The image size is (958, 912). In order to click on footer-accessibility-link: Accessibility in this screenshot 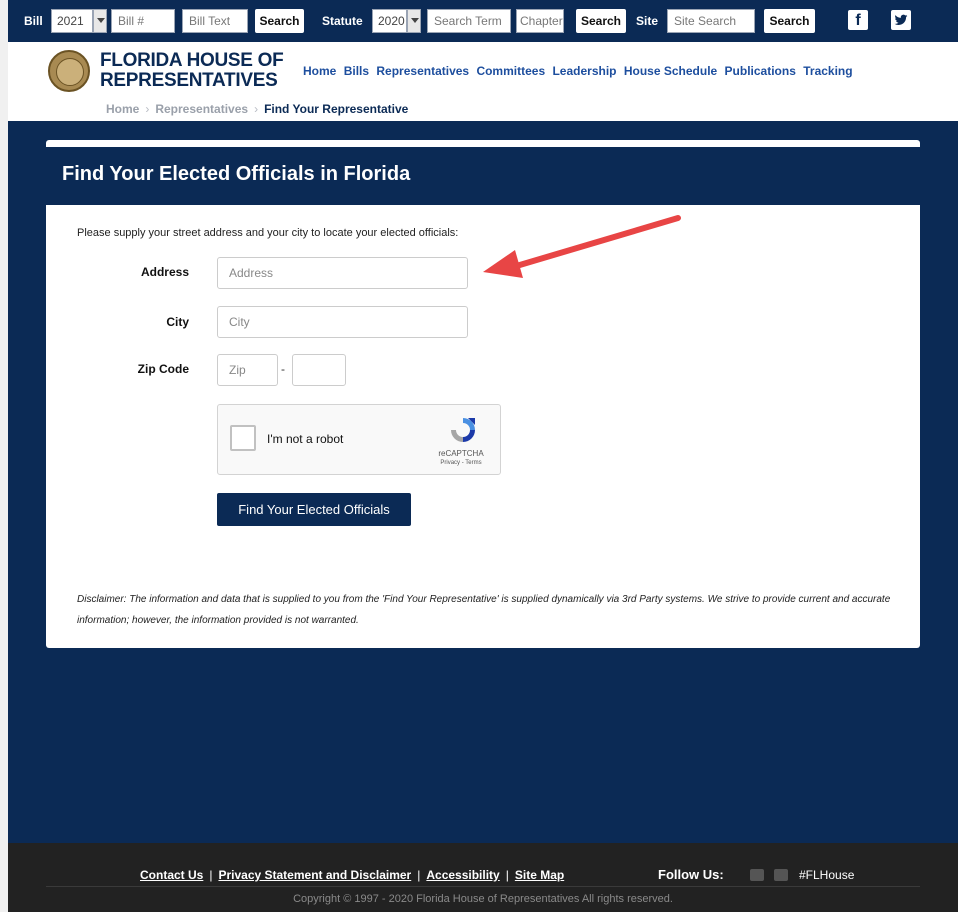, I will do `click(462, 875)`.